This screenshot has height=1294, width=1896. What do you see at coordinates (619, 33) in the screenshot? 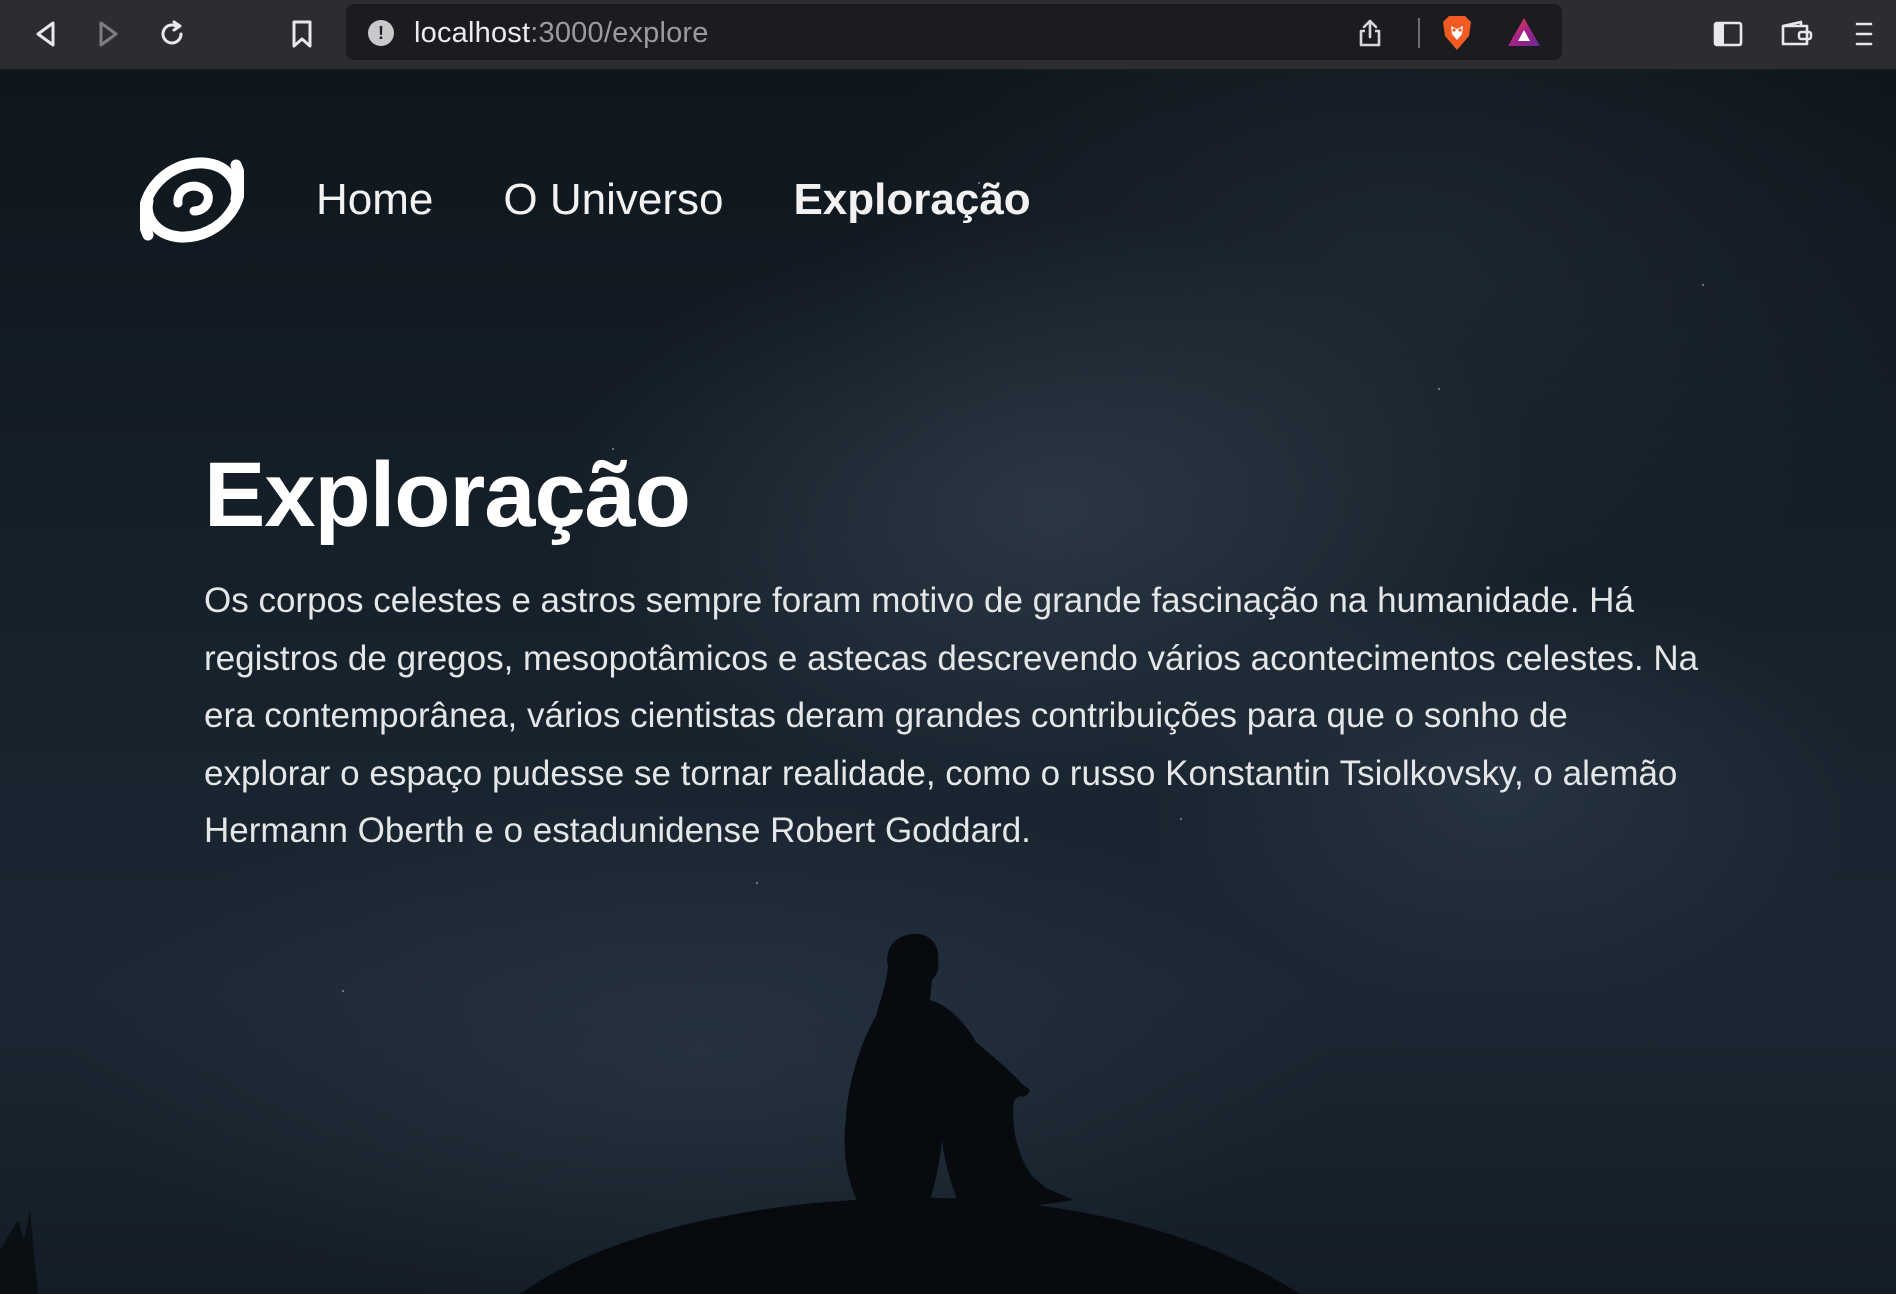
I see `url-path: :3000/explore` at bounding box center [619, 33].